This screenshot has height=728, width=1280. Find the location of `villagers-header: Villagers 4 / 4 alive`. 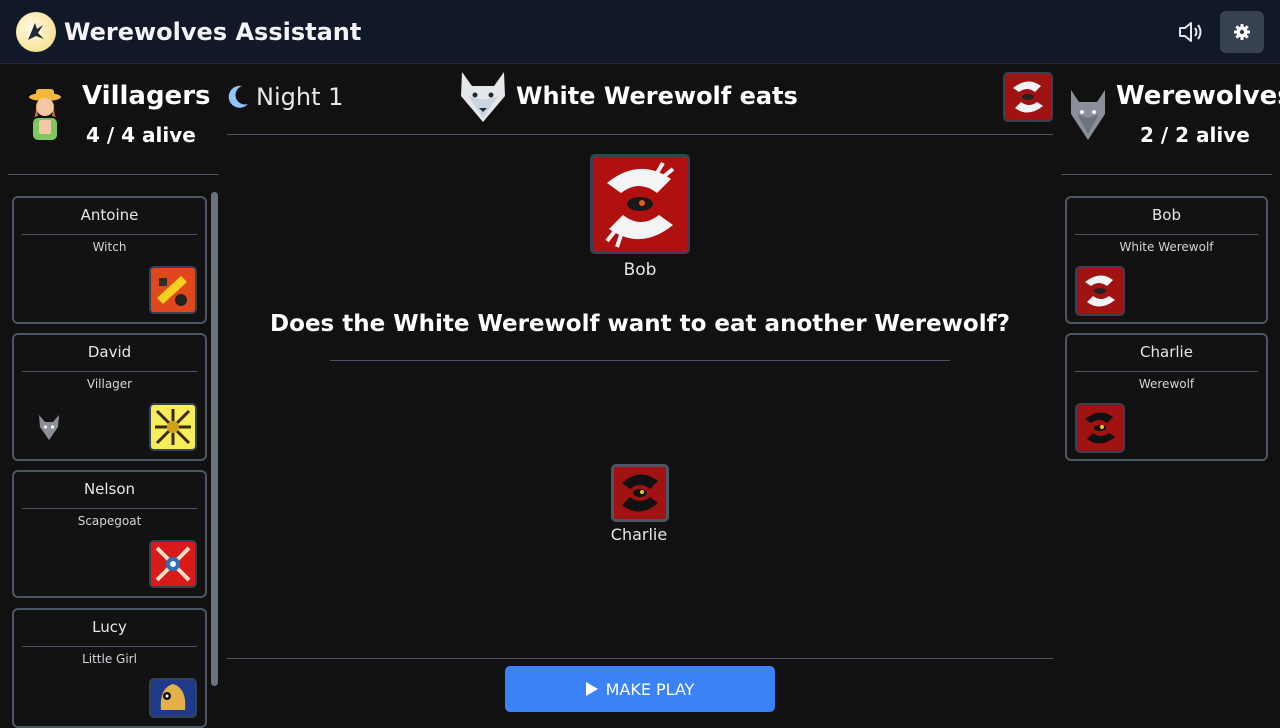

villagers-header: Villagers 4 / 4 alive is located at coordinates (110, 119).